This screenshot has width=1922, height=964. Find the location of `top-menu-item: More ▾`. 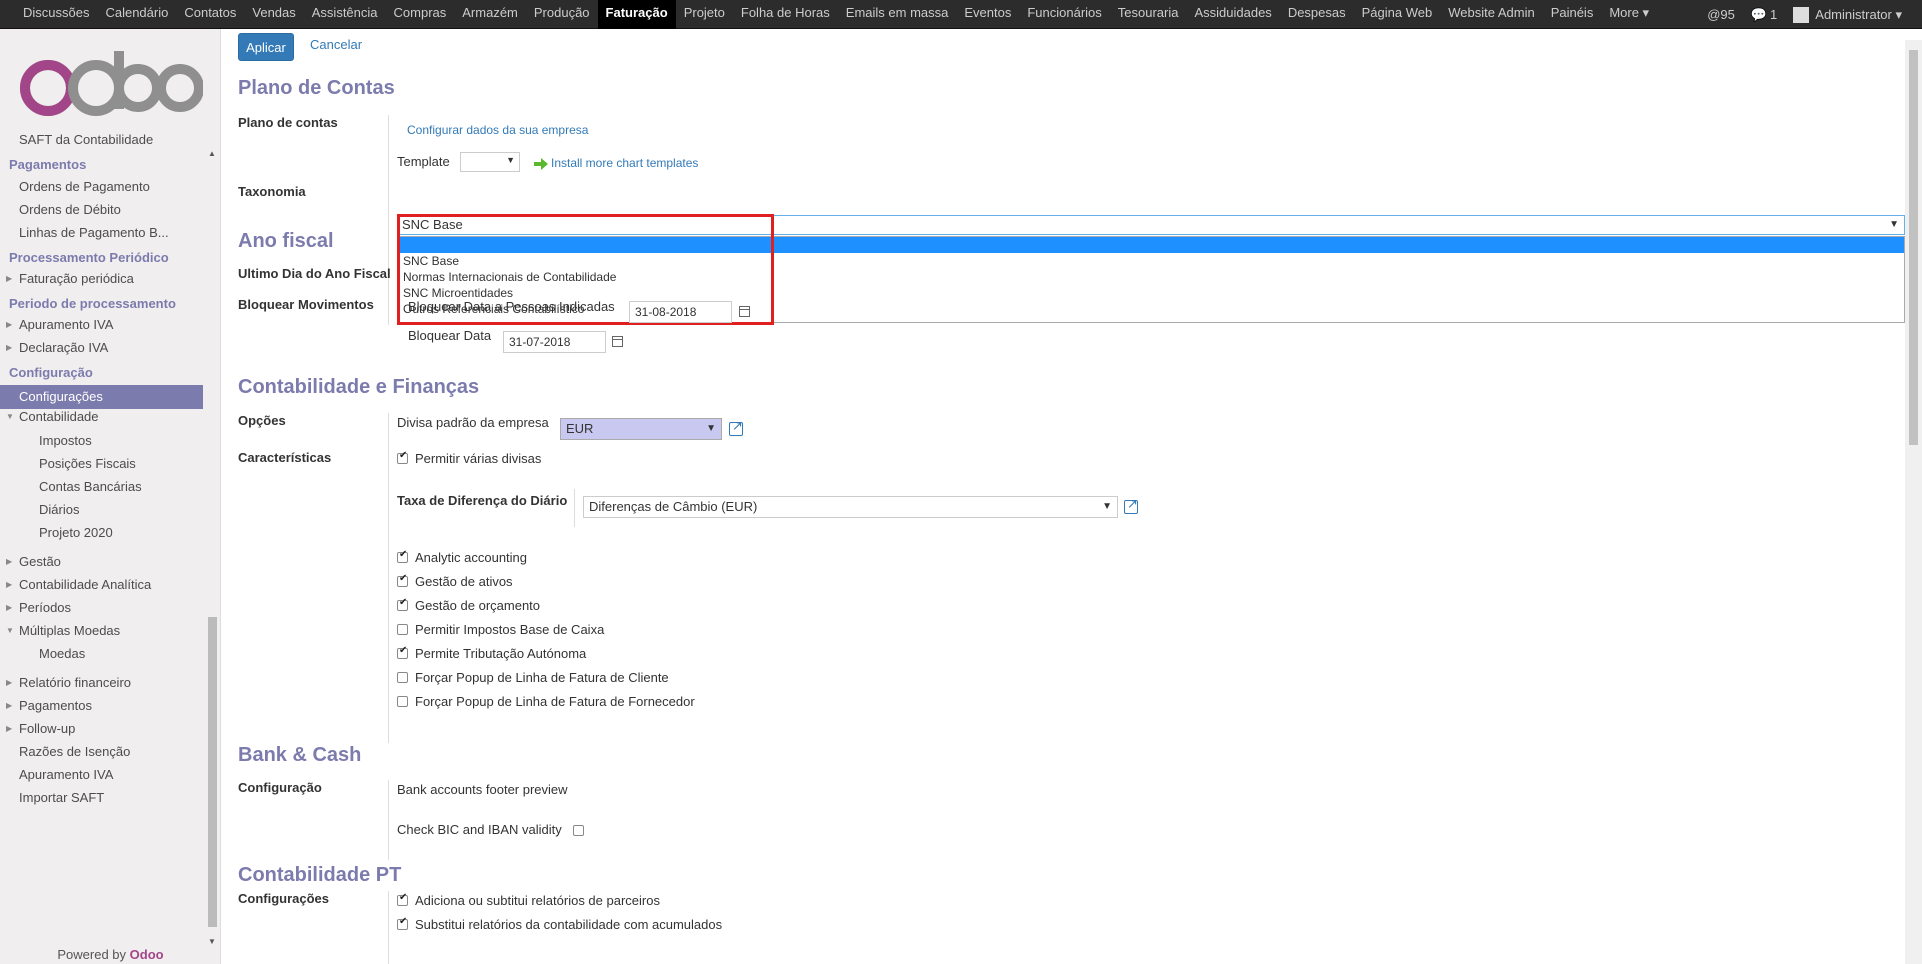

top-menu-item: More ▾ is located at coordinates (1629, 14).